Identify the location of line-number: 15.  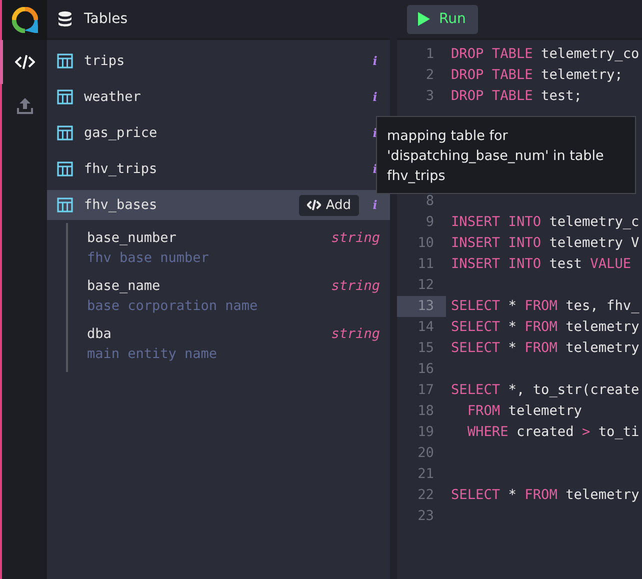
(425, 348).